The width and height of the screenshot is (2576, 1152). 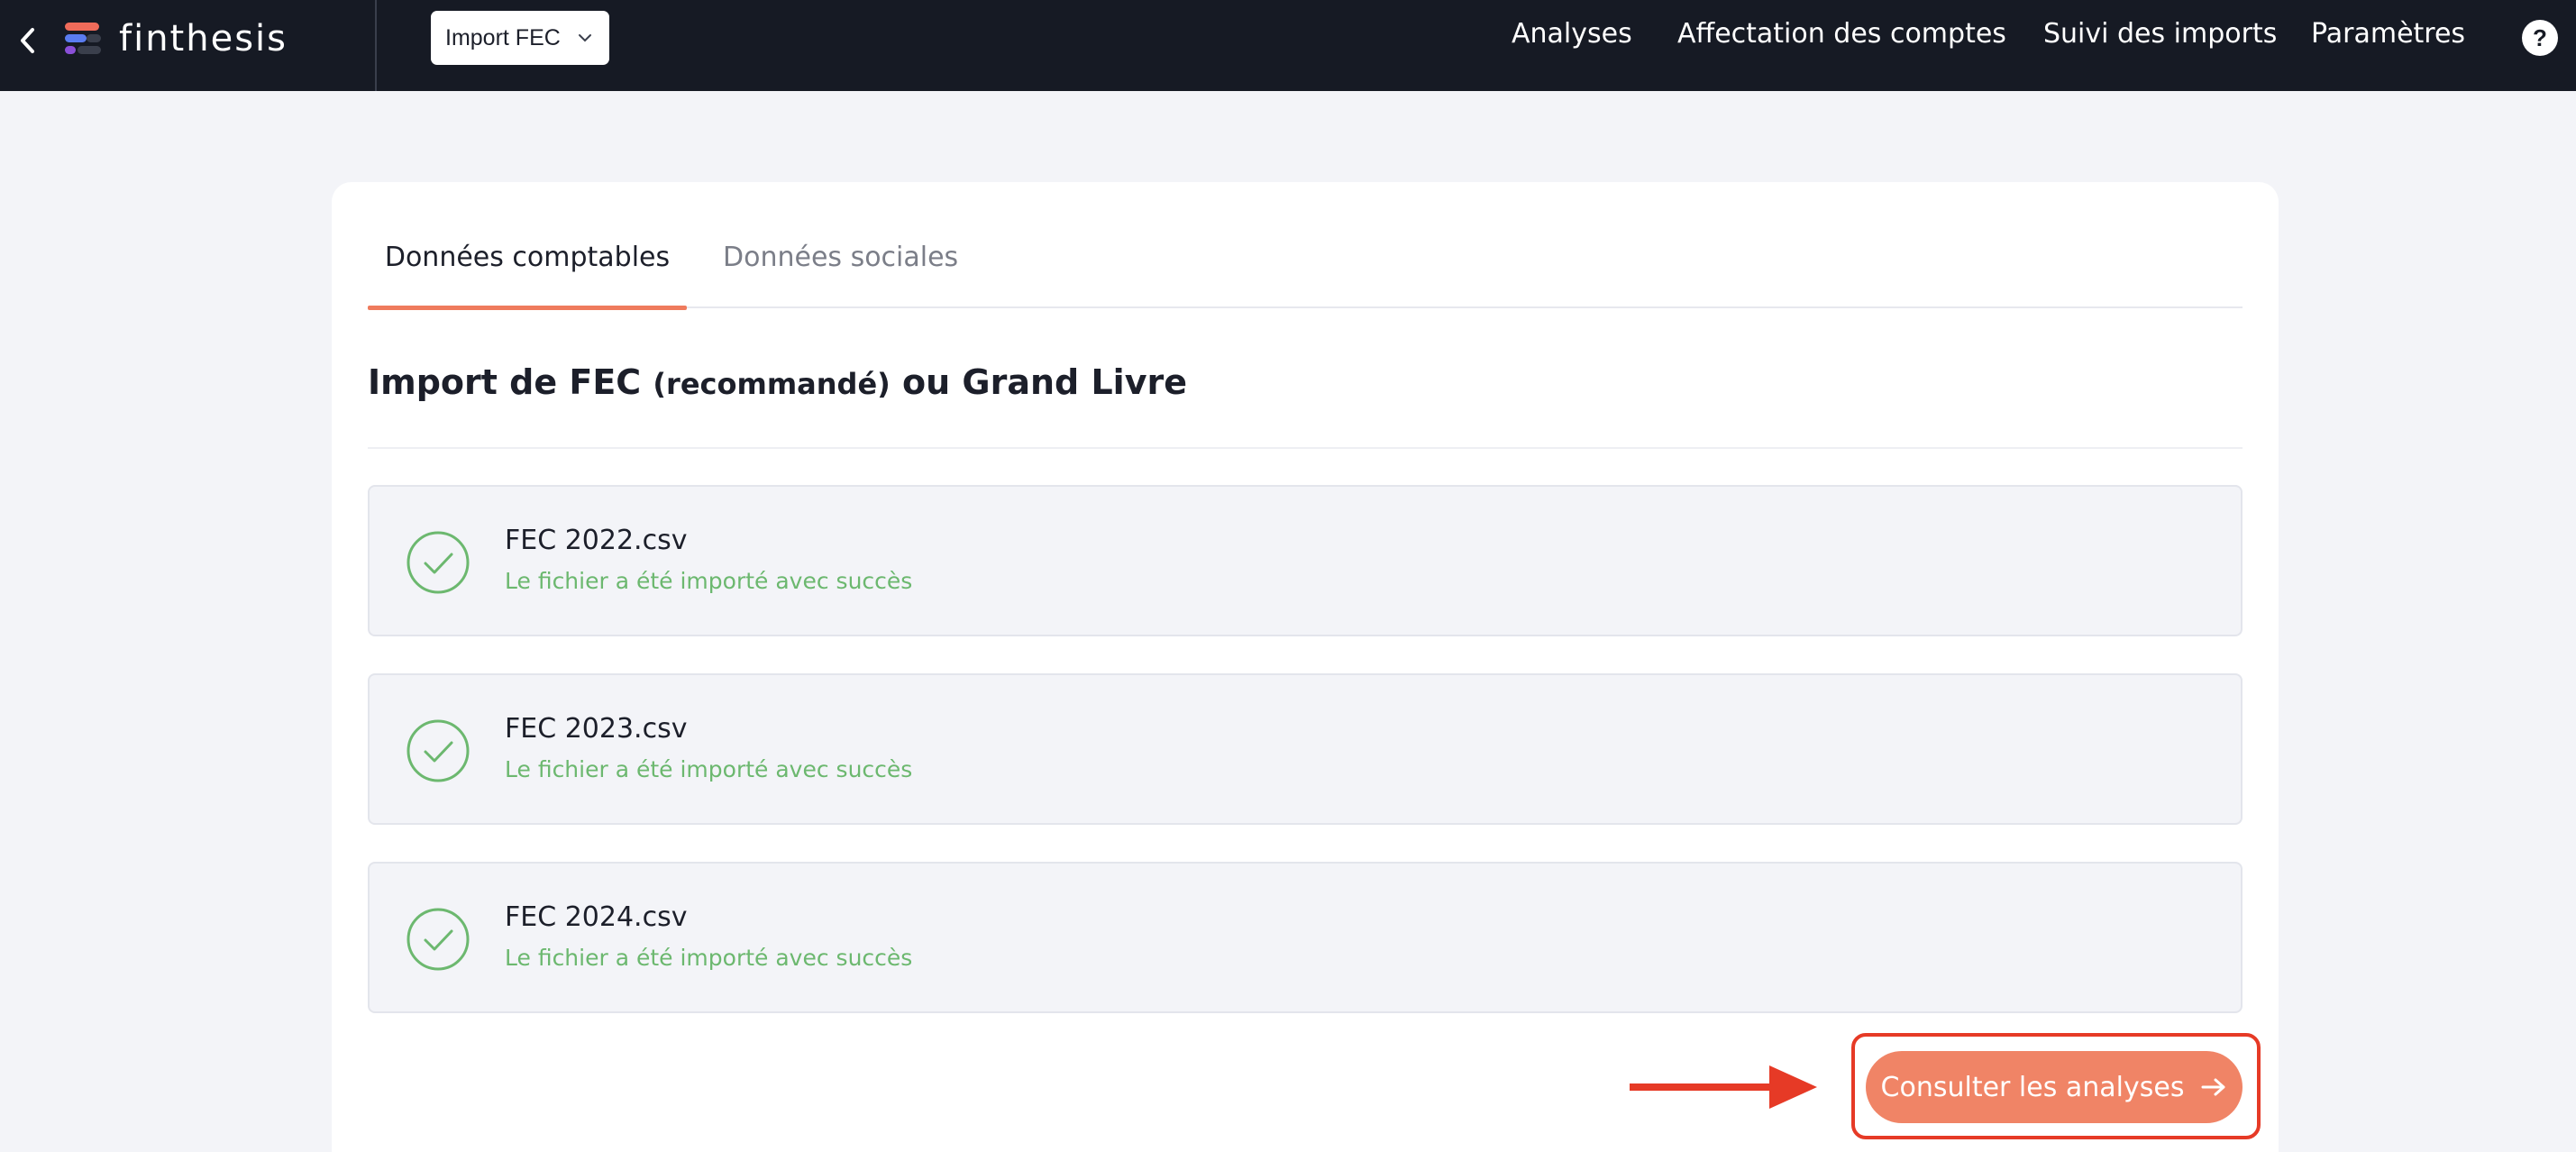 I want to click on brand-logo: finthesis, so click(x=175, y=38).